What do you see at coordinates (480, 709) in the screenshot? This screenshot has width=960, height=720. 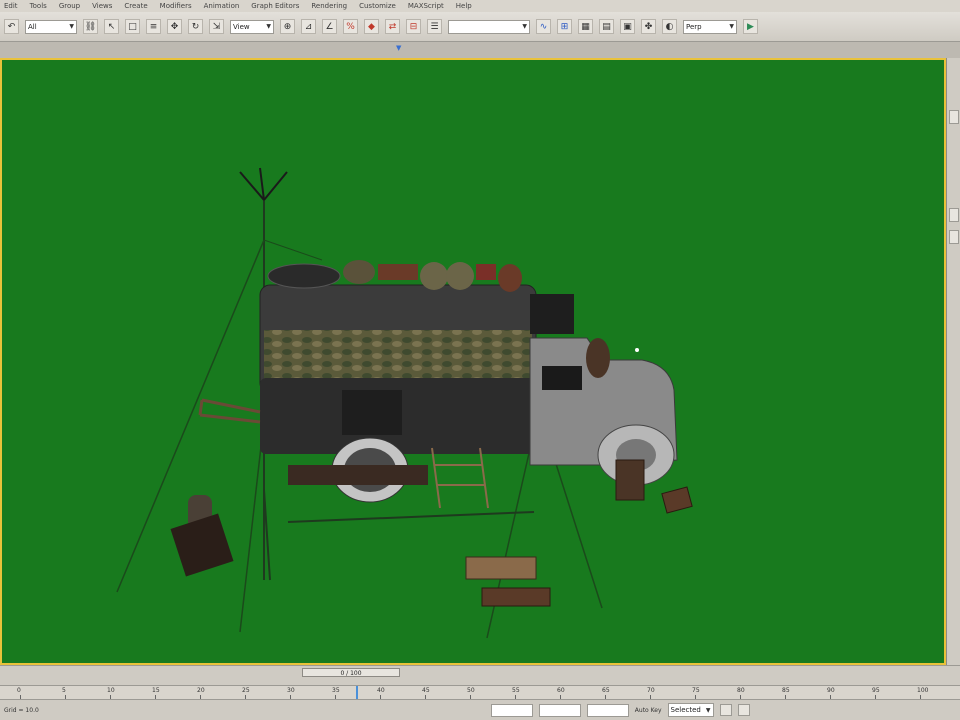 I see `status-bar: Grid = 10.0 Auto Key Selected ▼` at bounding box center [480, 709].